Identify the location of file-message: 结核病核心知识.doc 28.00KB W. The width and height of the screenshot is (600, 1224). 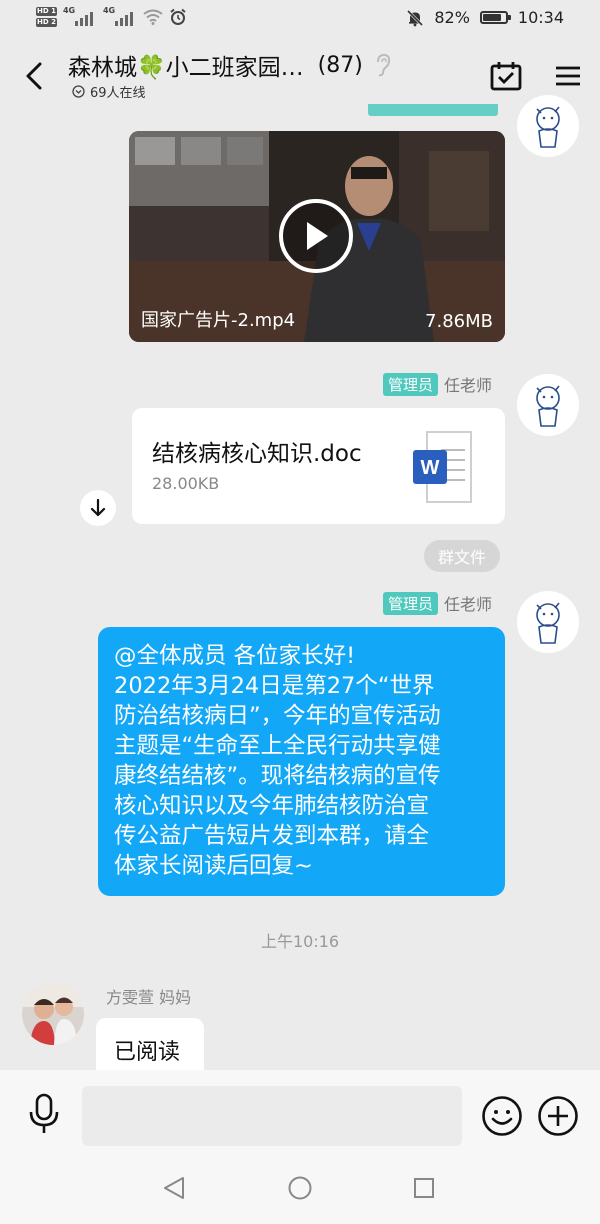
(318, 466).